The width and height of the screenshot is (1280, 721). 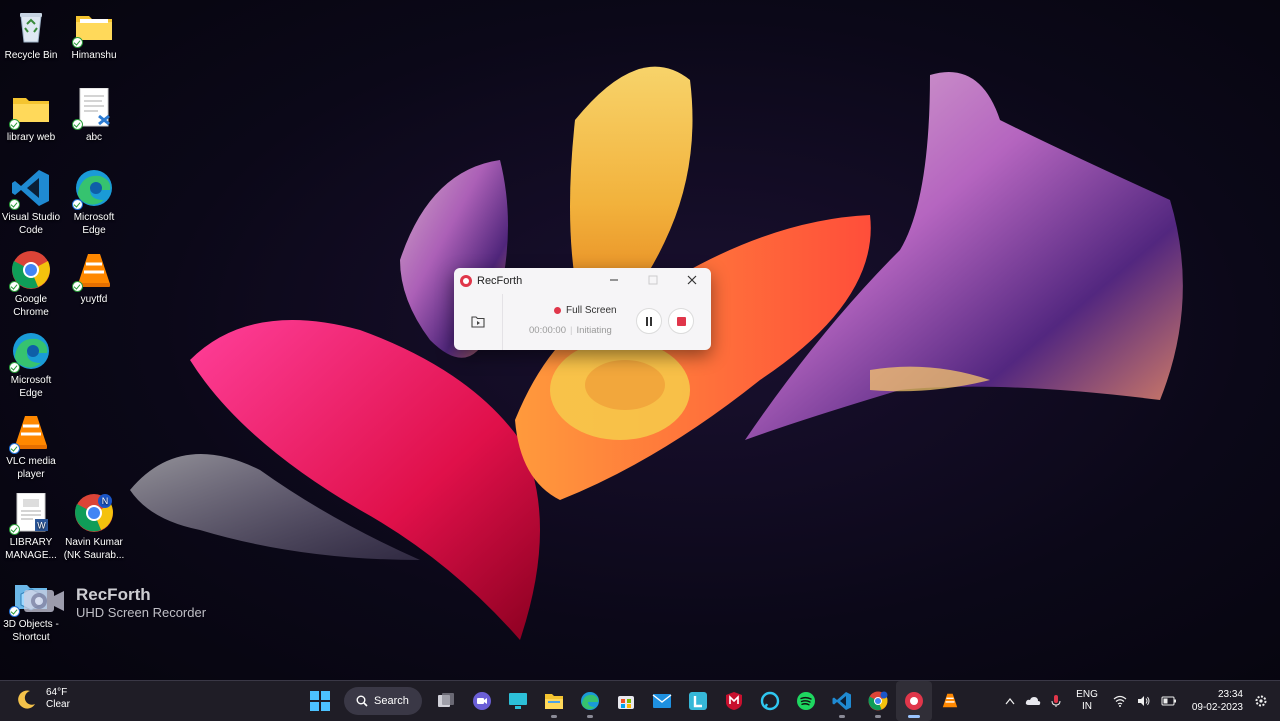 I want to click on recforth-logo-icon, so click(x=466, y=281).